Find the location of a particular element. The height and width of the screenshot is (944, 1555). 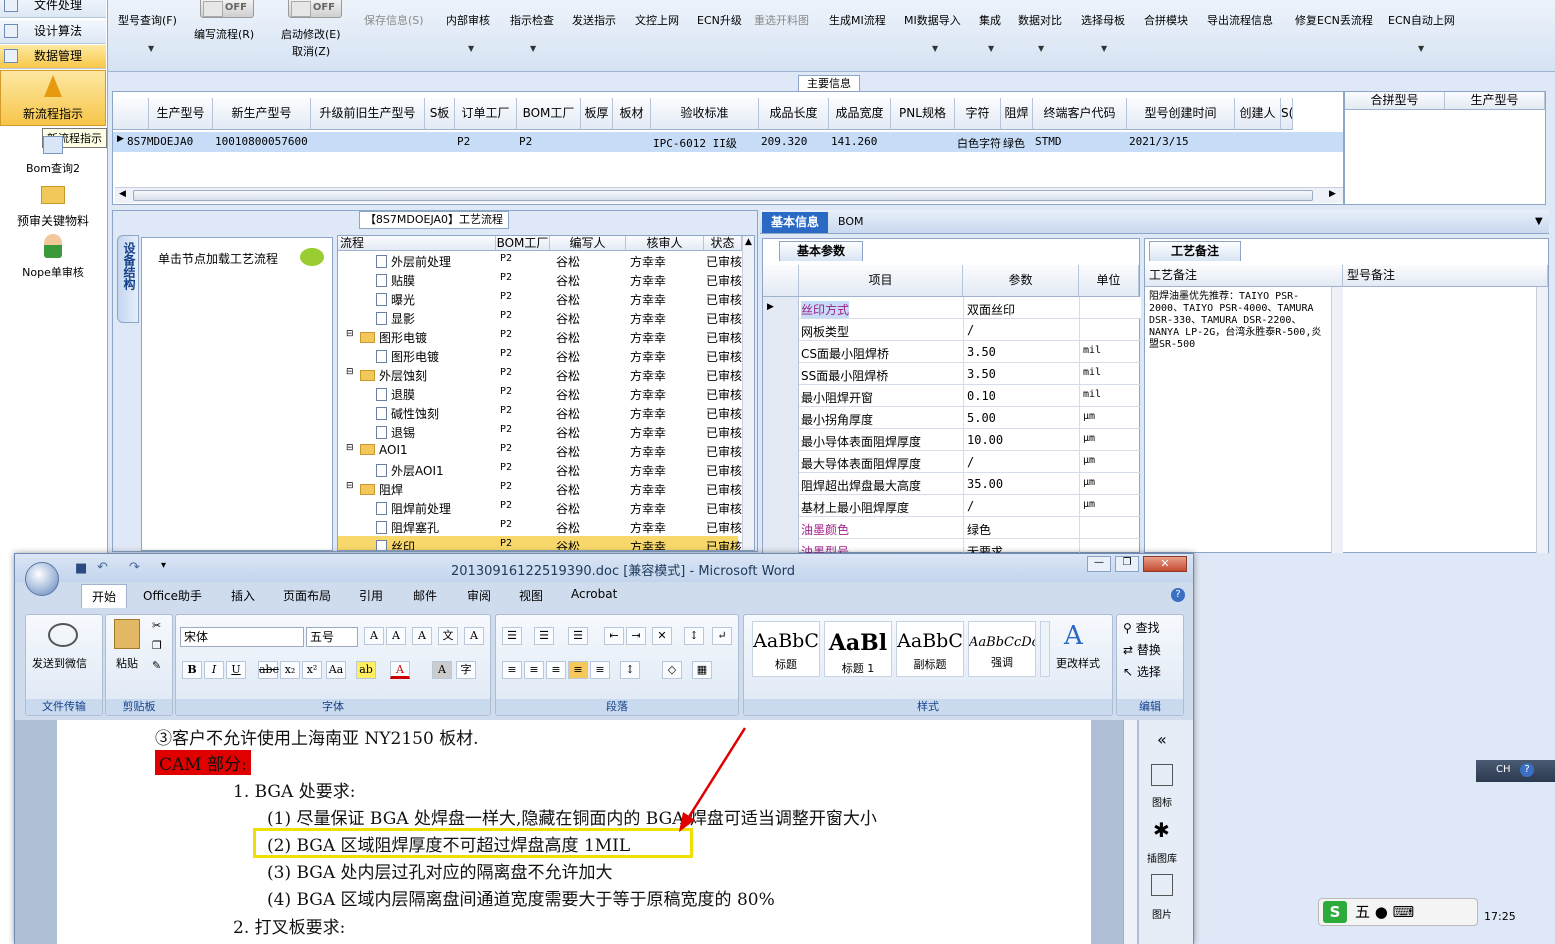

tree-node: 丝印 is located at coordinates (395, 544).